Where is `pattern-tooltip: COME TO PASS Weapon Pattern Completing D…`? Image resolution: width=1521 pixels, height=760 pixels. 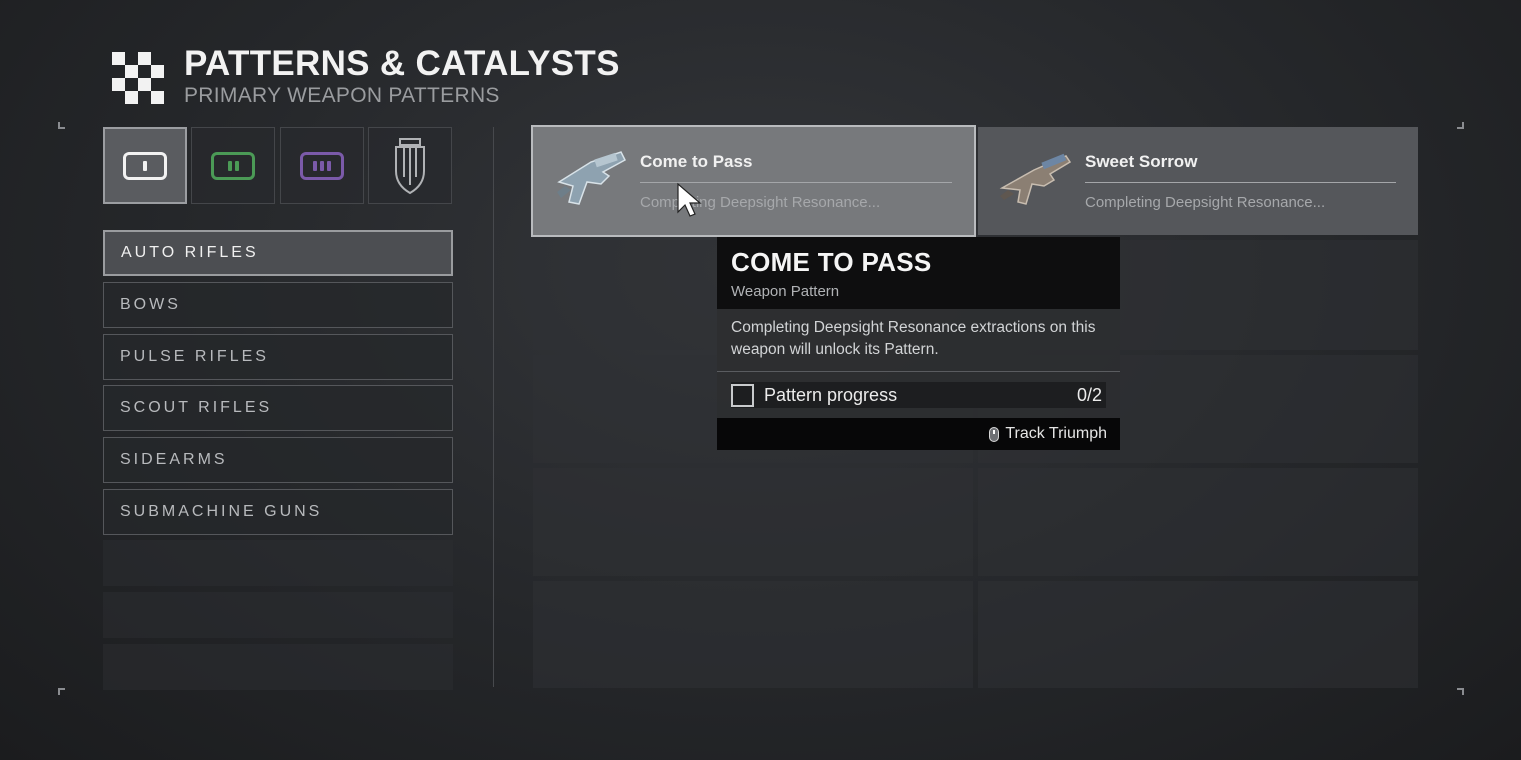
pattern-tooltip: COME TO PASS Weapon Pattern Completing D… is located at coordinates (918, 343).